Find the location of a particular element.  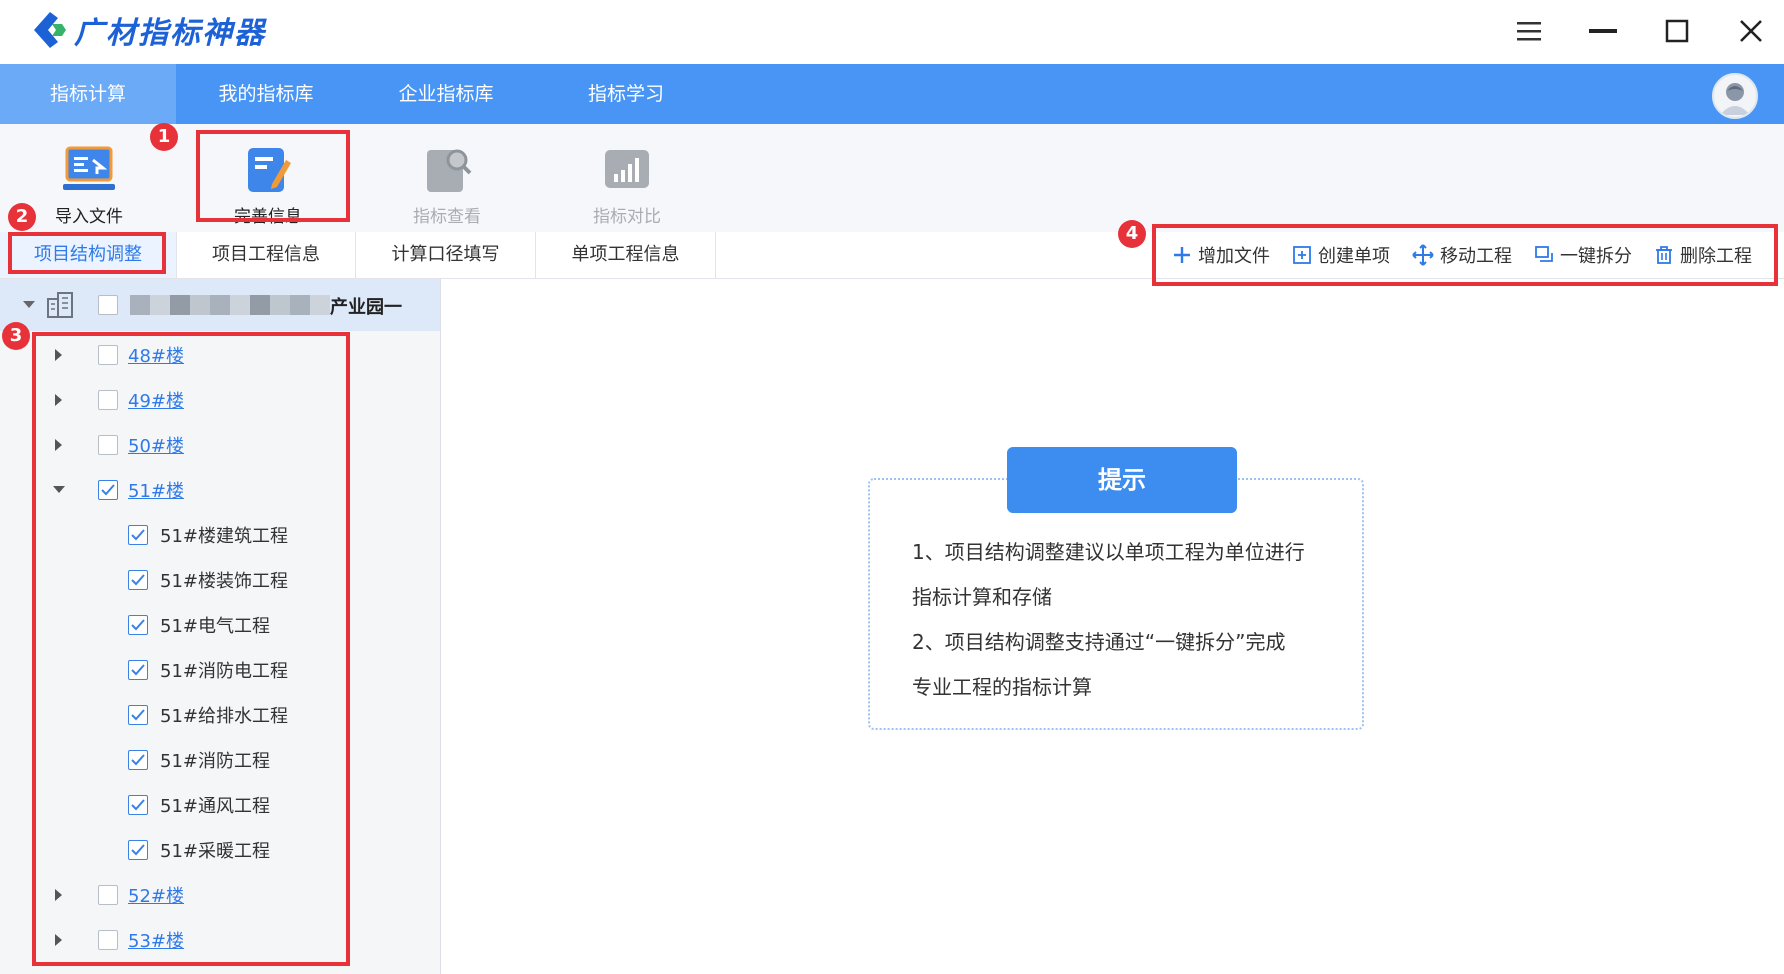

nav-tab-learning: 指标学习 is located at coordinates (626, 94).